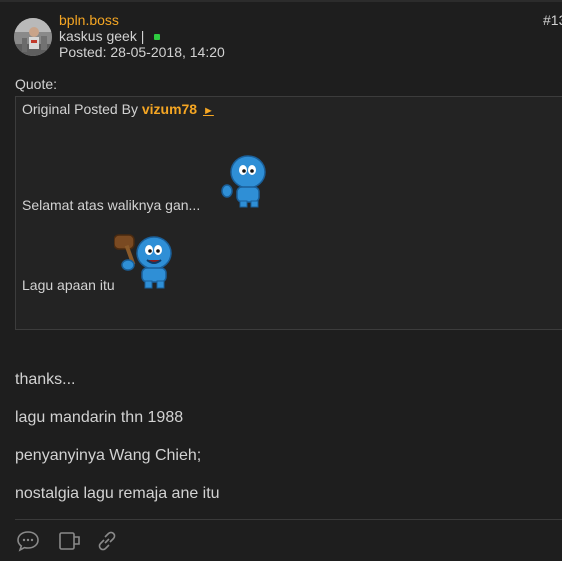 The width and height of the screenshot is (562, 561). I want to click on view-original-post-icon: ►, so click(208, 111).